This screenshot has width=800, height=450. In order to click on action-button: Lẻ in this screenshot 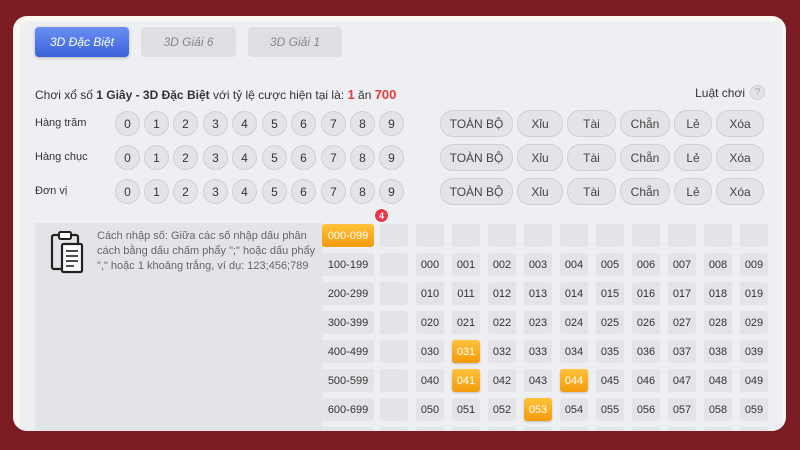, I will do `click(693, 157)`.